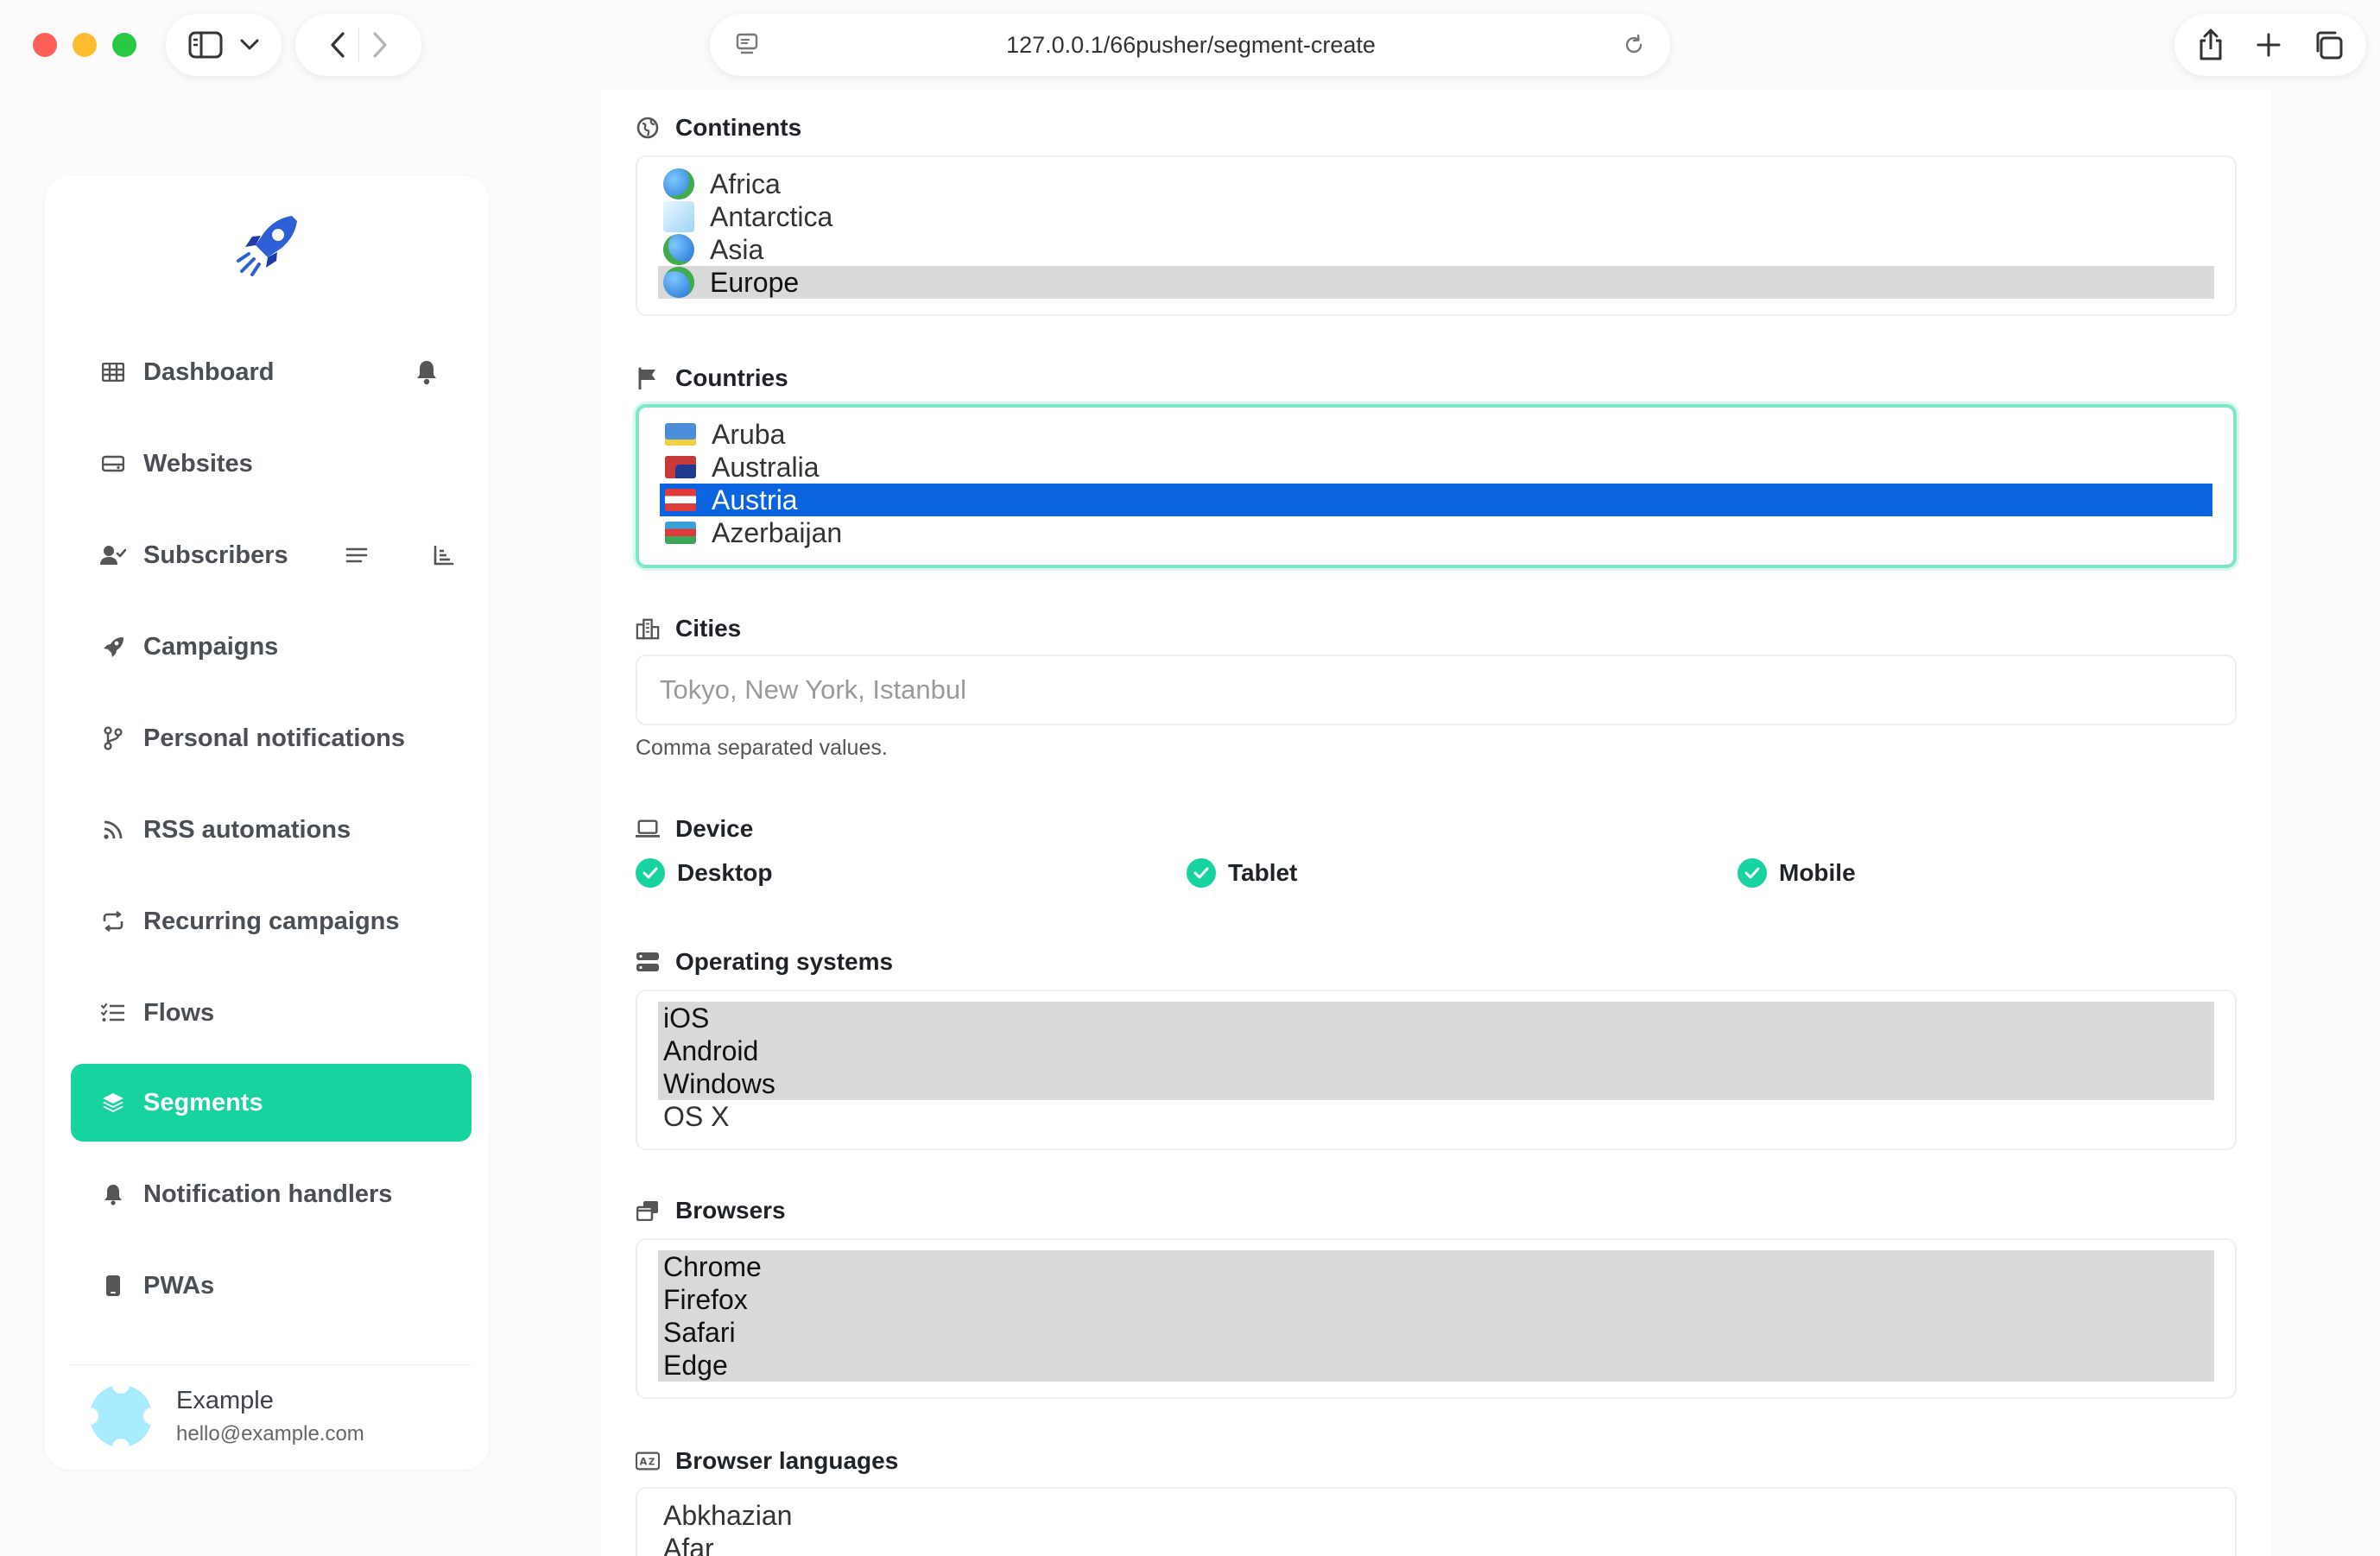 The width and height of the screenshot is (2380, 1556). I want to click on operating-systems-select: iOS Android Windows OS X, so click(1437, 1070).